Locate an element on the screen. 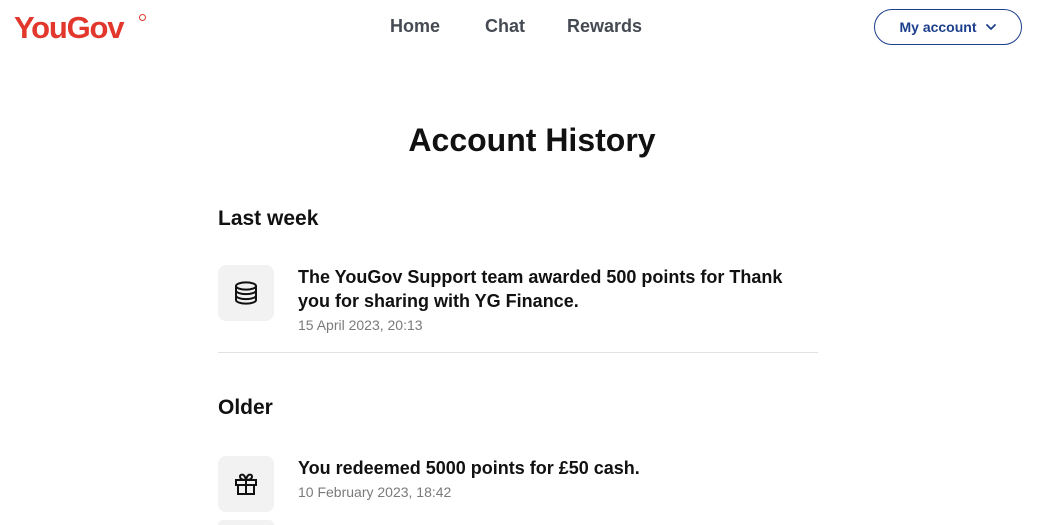  nav-chat: Chat is located at coordinates (505, 26).